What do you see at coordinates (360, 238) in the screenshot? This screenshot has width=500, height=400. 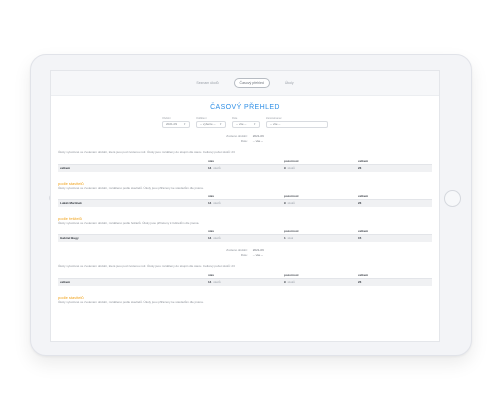 I see `cell-total: 15` at bounding box center [360, 238].